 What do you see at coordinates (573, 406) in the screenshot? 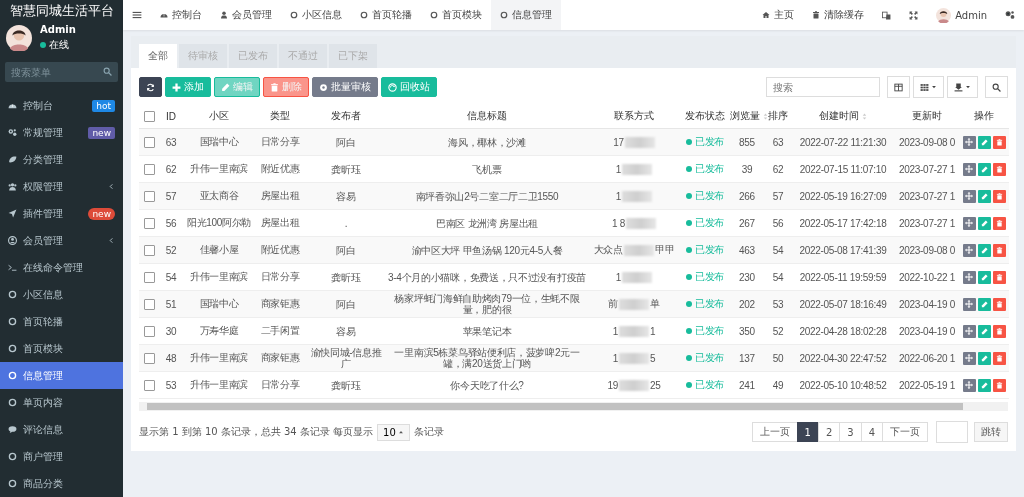
I see `scrollbar` at bounding box center [573, 406].